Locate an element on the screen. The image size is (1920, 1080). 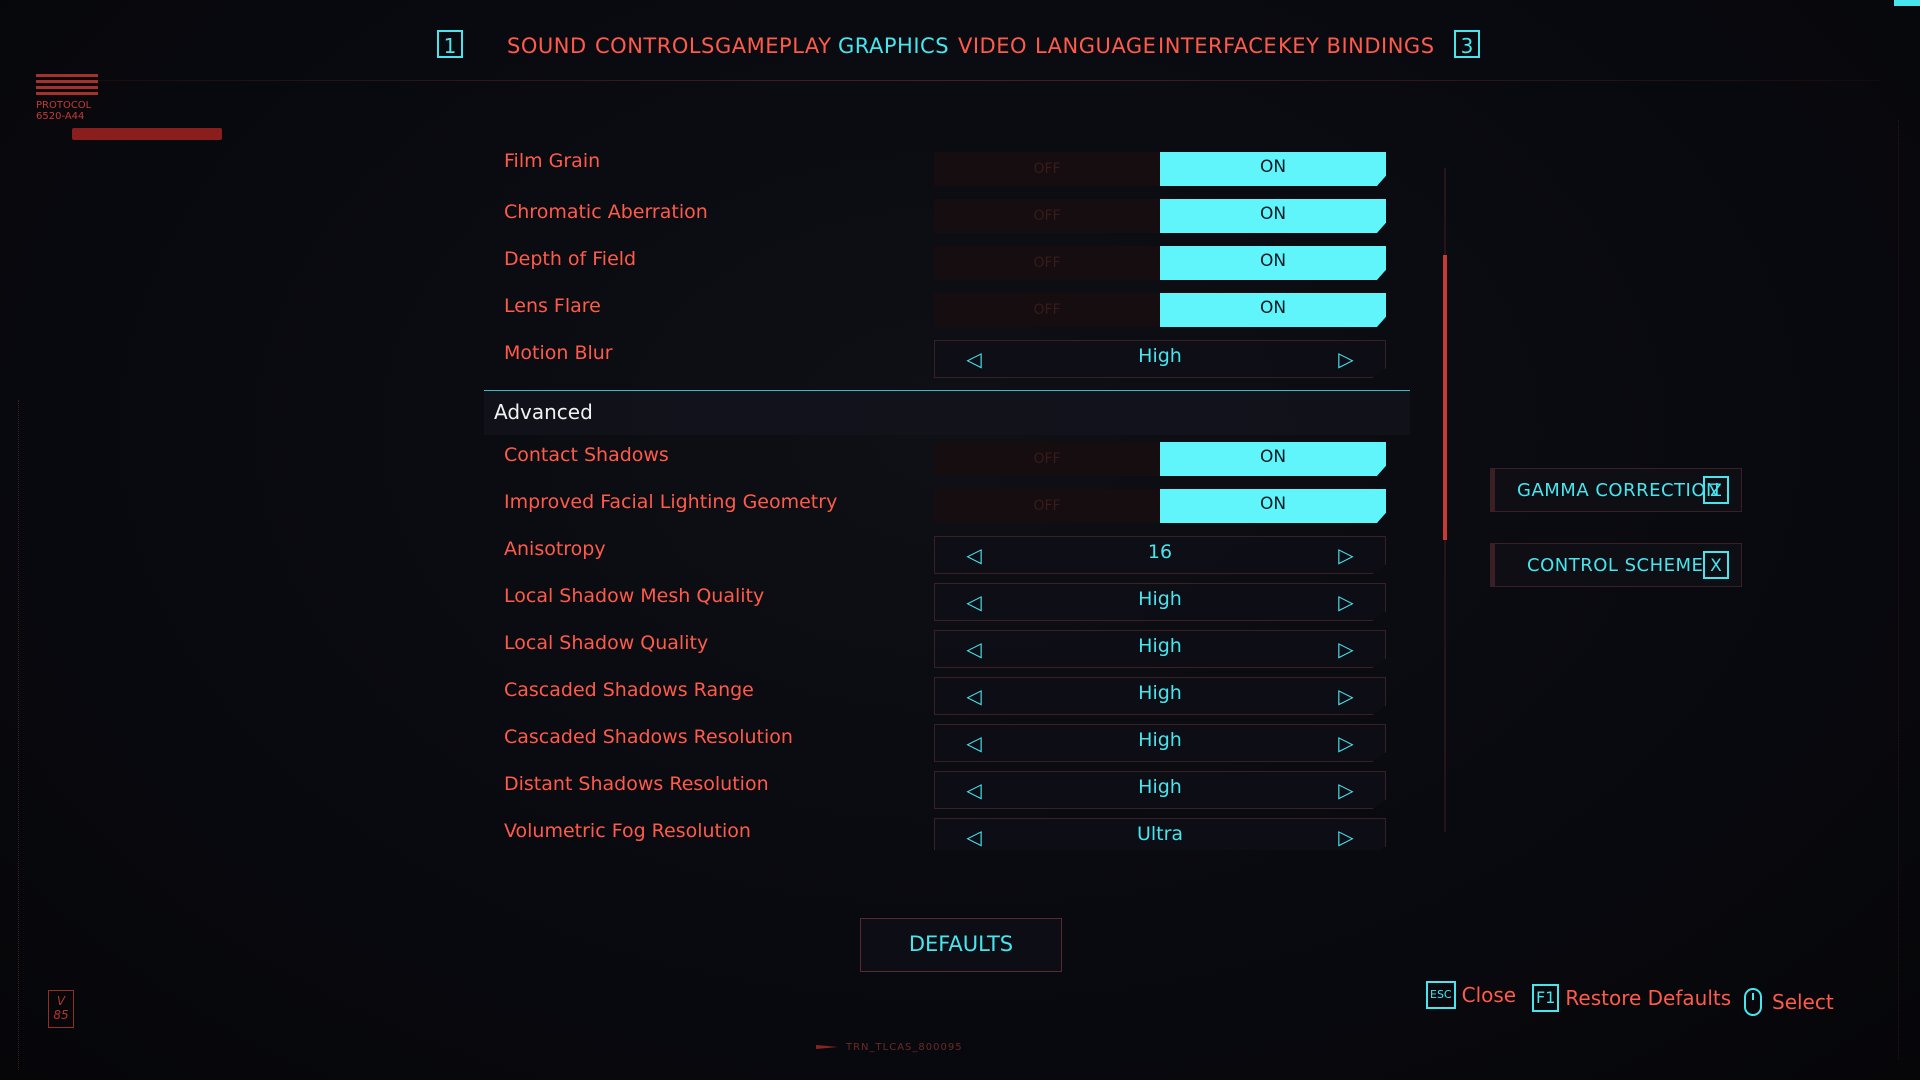
hint-label: Select is located at coordinates (1803, 1002).